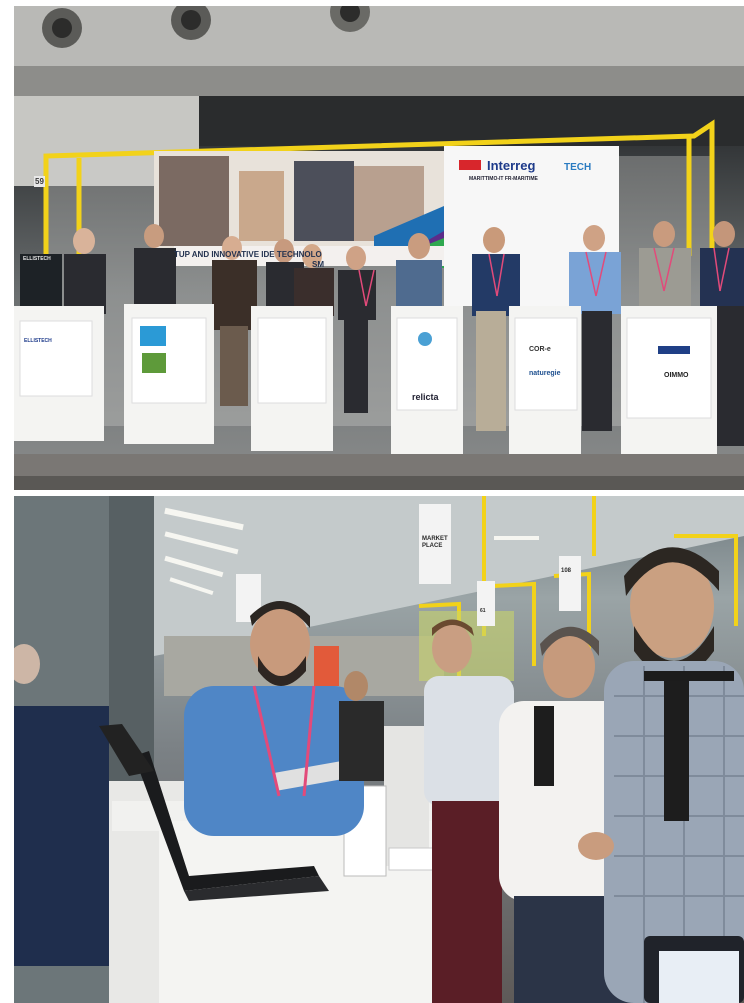 The image size is (744, 1003). What do you see at coordinates (578, 167) in the screenshot?
I see `partner-logo: TECH` at bounding box center [578, 167].